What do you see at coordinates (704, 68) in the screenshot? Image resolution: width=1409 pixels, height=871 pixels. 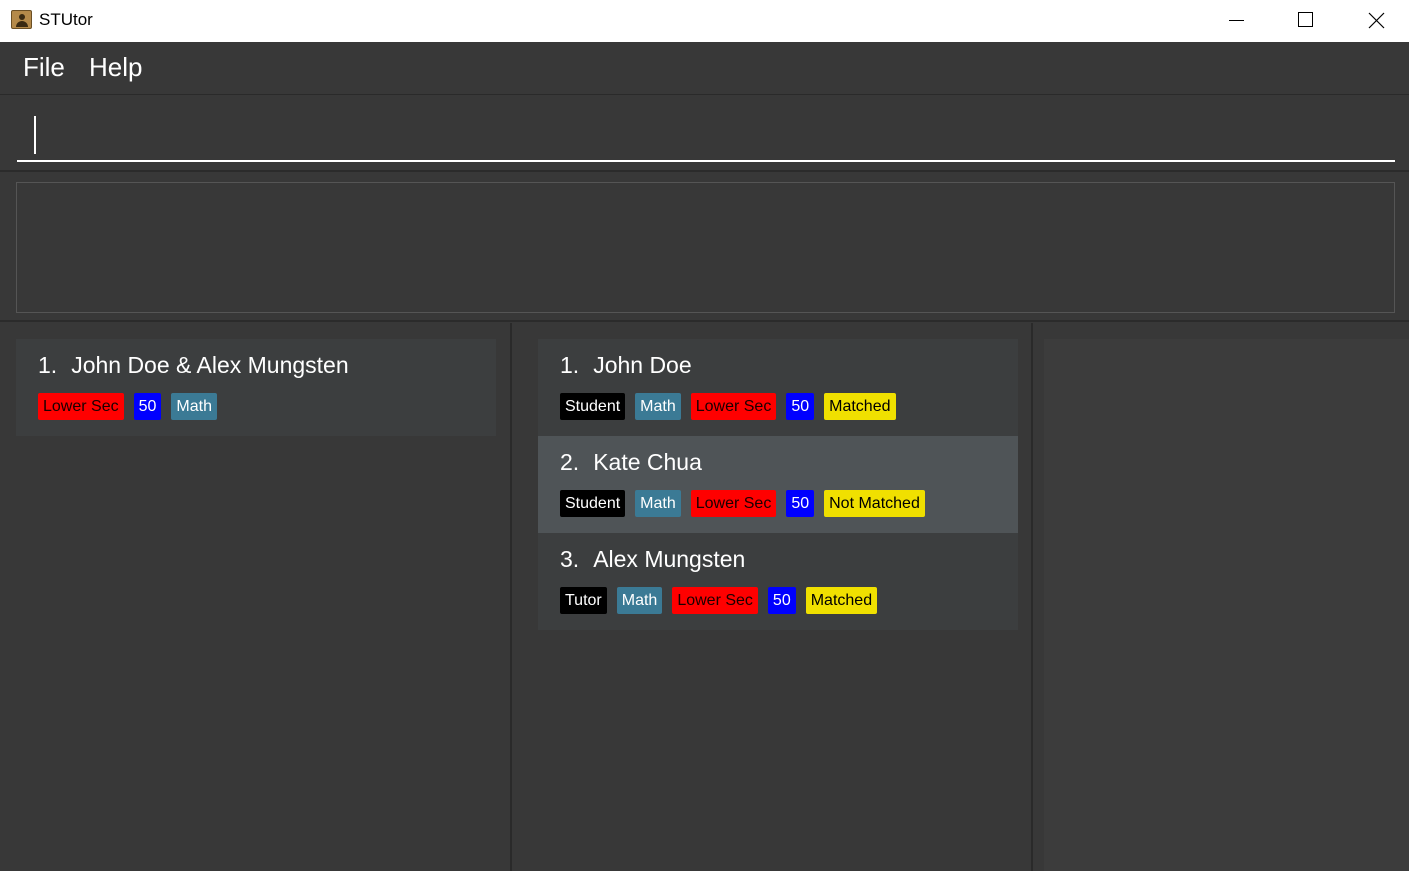 I see `menu-bar: File Help` at bounding box center [704, 68].